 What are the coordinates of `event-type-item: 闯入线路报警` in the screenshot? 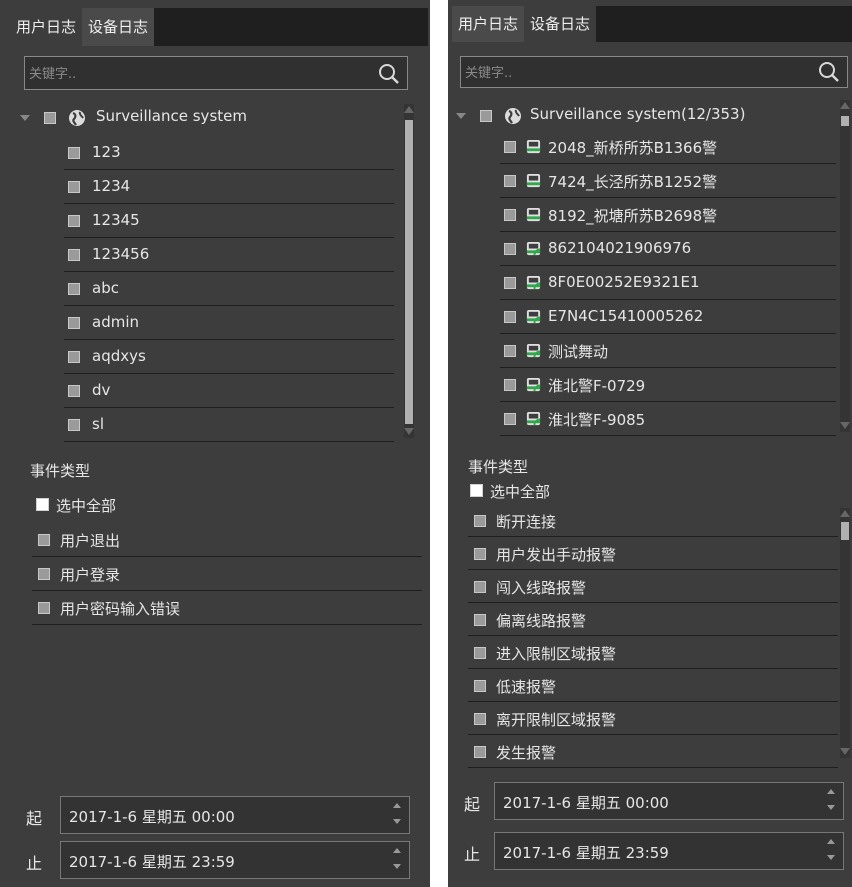 It's located at (653, 586).